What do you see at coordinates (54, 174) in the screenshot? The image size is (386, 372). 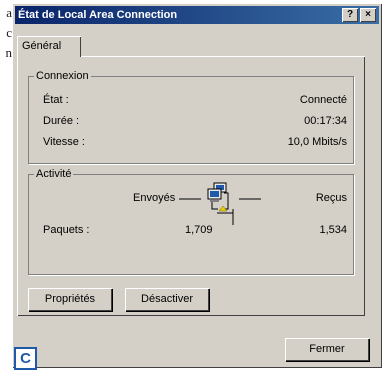 I see `activite-group-label: Activité` at bounding box center [54, 174].